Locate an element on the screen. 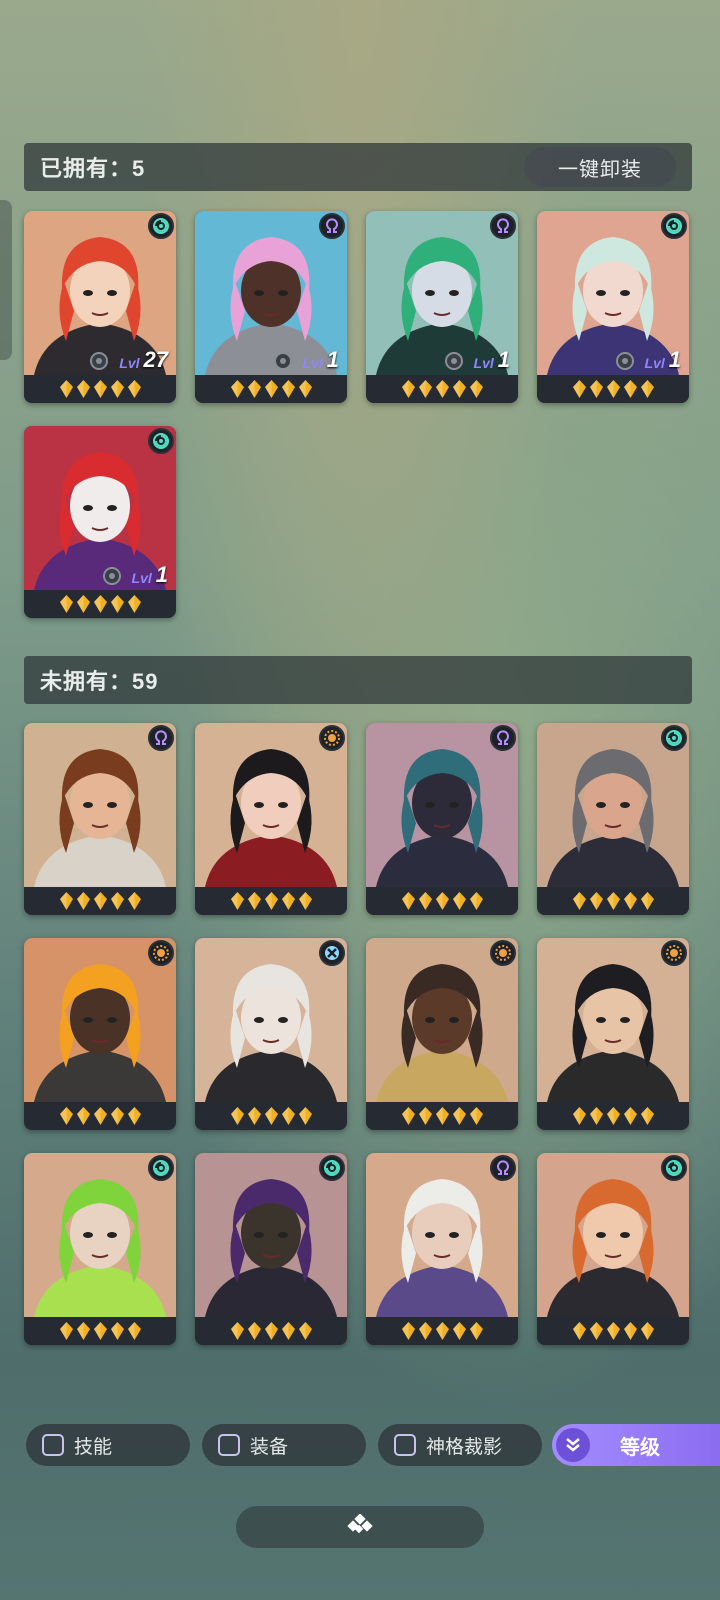 The width and height of the screenshot is (720, 1600). equipment-filter-label: 装备 is located at coordinates (269, 1447).